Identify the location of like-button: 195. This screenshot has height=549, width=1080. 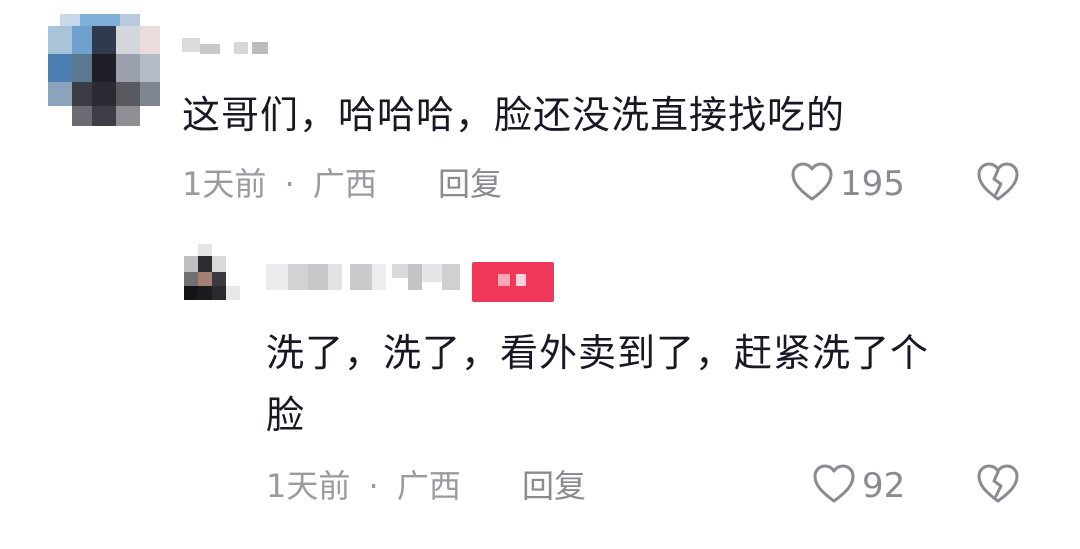
(847, 184).